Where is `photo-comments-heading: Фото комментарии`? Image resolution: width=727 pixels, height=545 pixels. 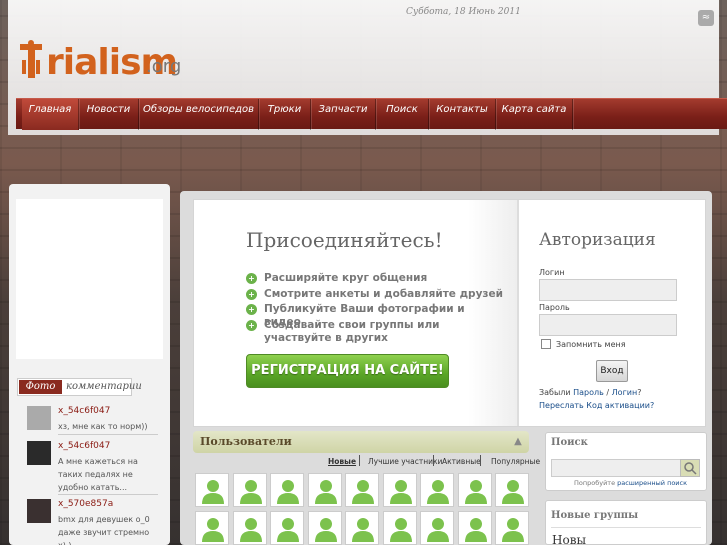
photo-comments-heading: Фото комментарии is located at coordinates (79, 387).